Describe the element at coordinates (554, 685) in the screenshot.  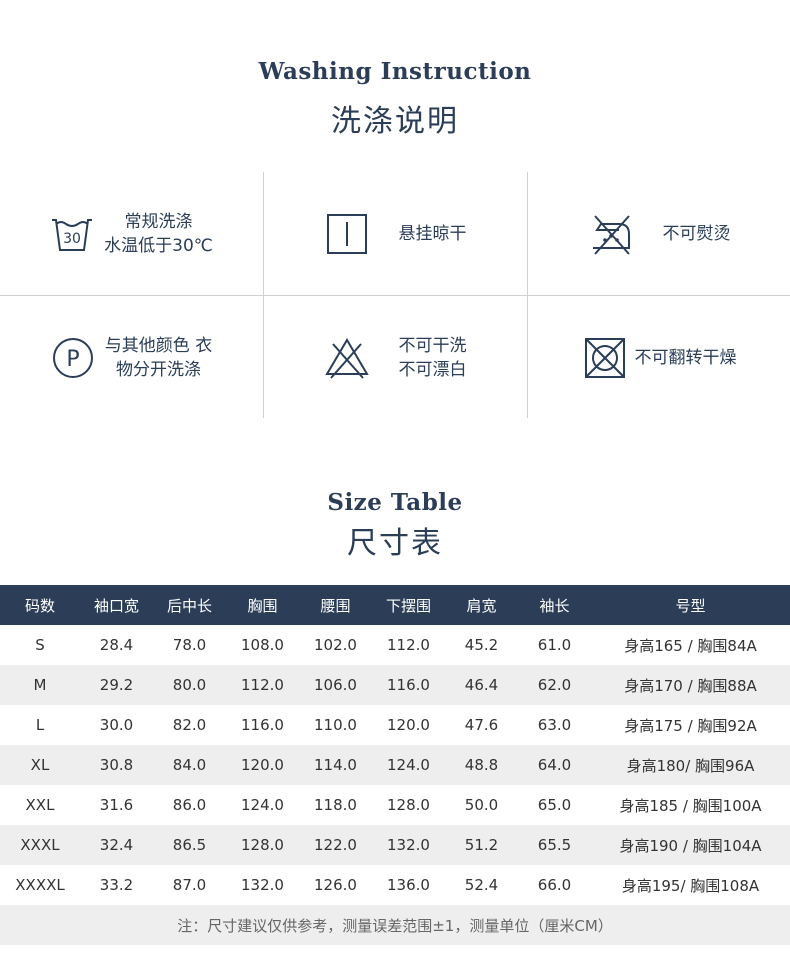
I see `table-cell: 62.0` at that location.